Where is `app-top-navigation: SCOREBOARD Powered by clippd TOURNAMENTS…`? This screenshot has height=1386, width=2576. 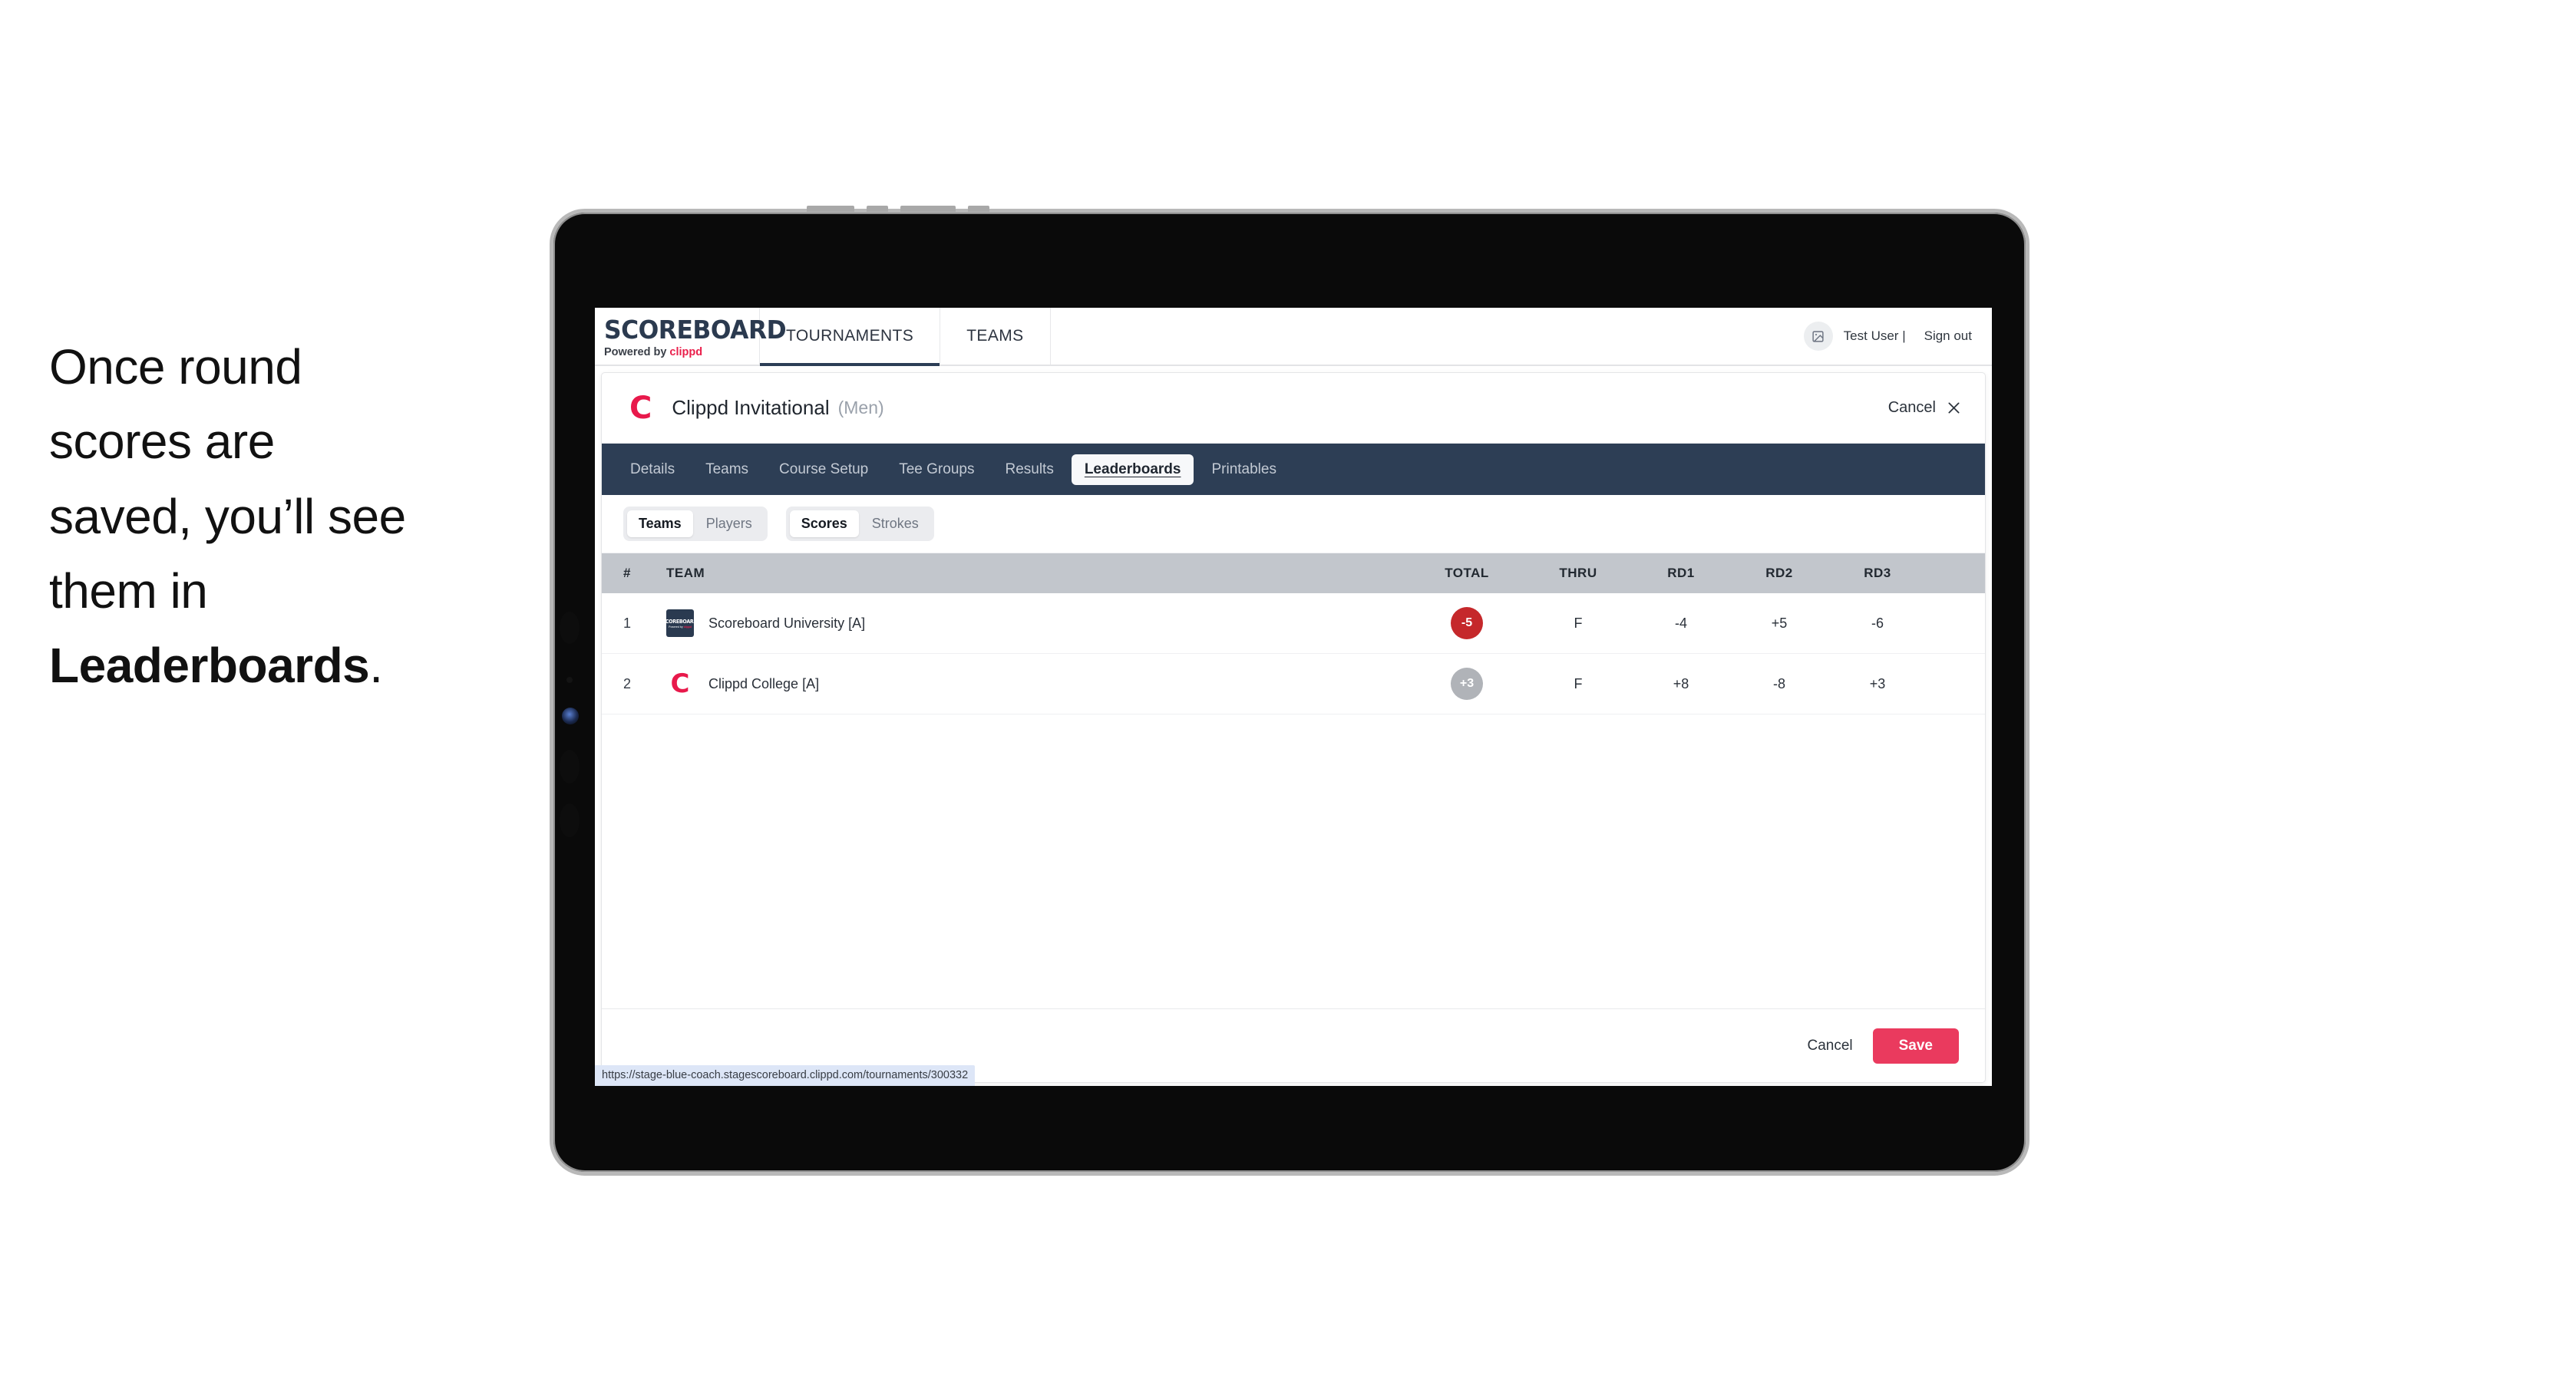 app-top-navigation: SCOREBOARD Powered by clippd TOURNAMENTS… is located at coordinates (1293, 337).